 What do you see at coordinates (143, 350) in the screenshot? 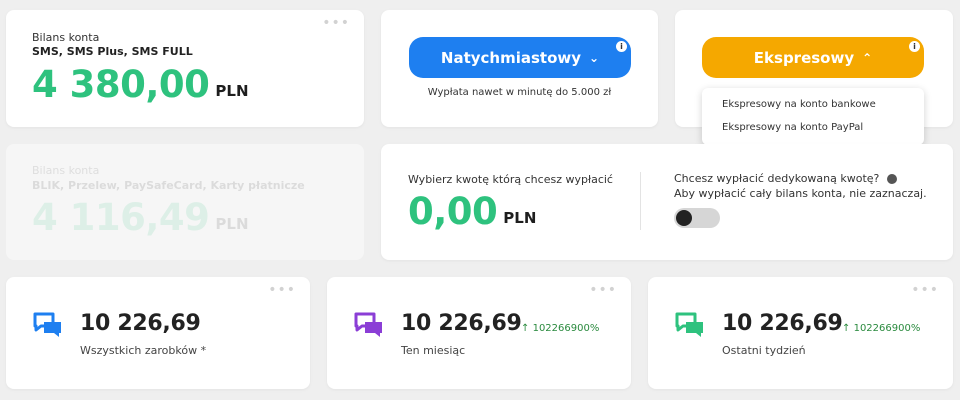
I see `stat-label: Wszystkich zarobków *` at bounding box center [143, 350].